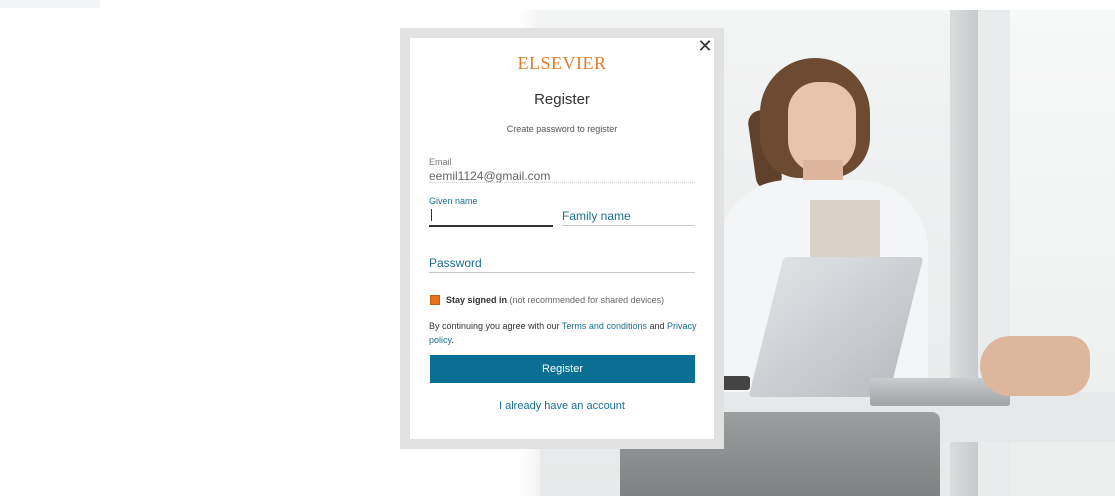 This screenshot has height=496, width=1115. What do you see at coordinates (736, 383) in the screenshot?
I see `phone` at bounding box center [736, 383].